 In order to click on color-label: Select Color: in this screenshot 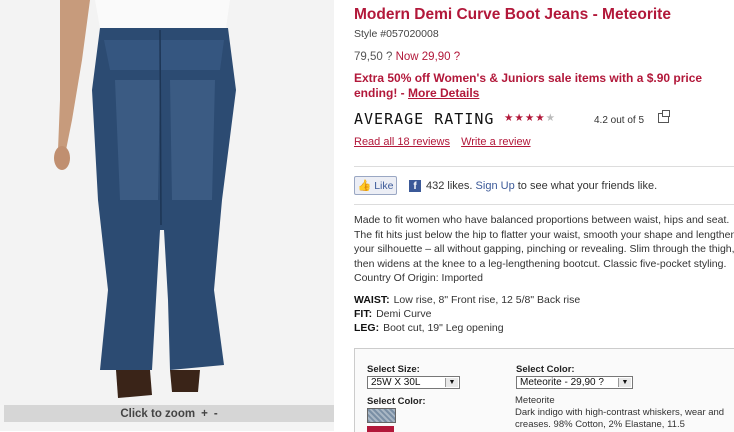, I will do `click(545, 369)`.